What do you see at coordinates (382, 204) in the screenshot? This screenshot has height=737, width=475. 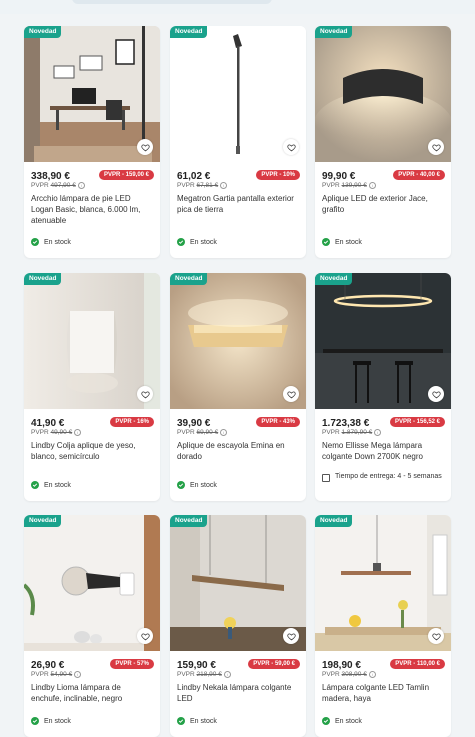 I see `product-name: Aplique LED de exterior Jace, grafito` at bounding box center [382, 204].